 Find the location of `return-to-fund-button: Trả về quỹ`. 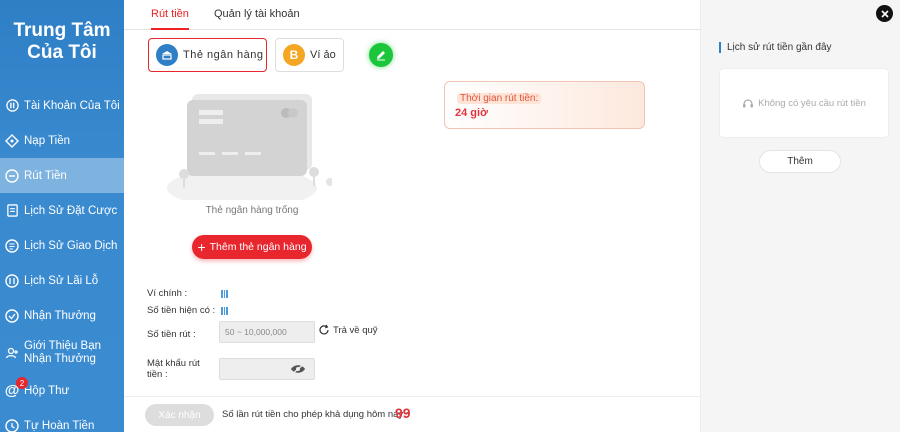

return-to-fund-button: Trả về quỹ is located at coordinates (348, 330).